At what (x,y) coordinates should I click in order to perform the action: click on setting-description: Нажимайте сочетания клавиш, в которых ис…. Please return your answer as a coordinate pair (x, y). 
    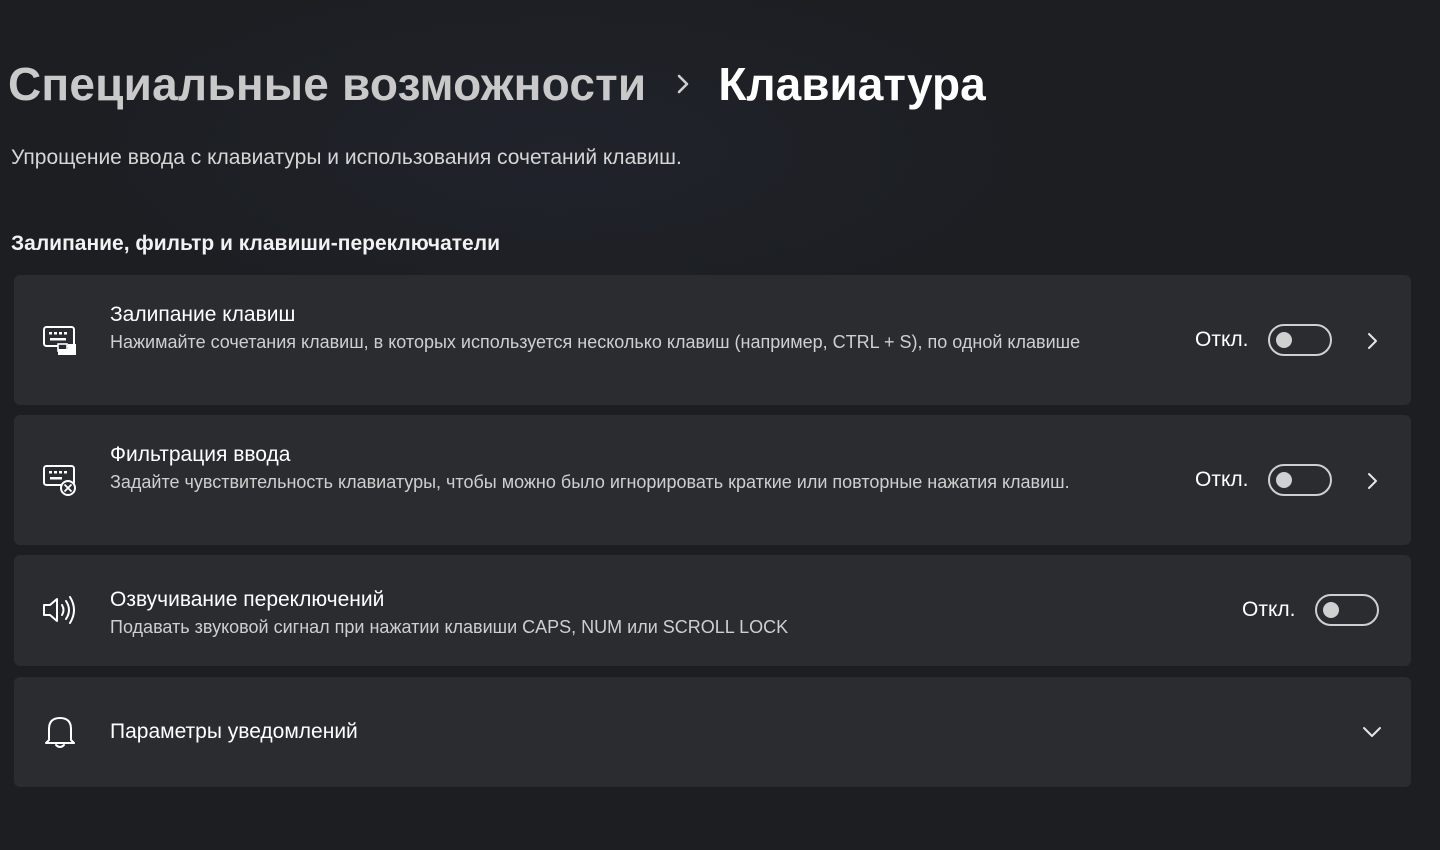
    Looking at the image, I should click on (595, 342).